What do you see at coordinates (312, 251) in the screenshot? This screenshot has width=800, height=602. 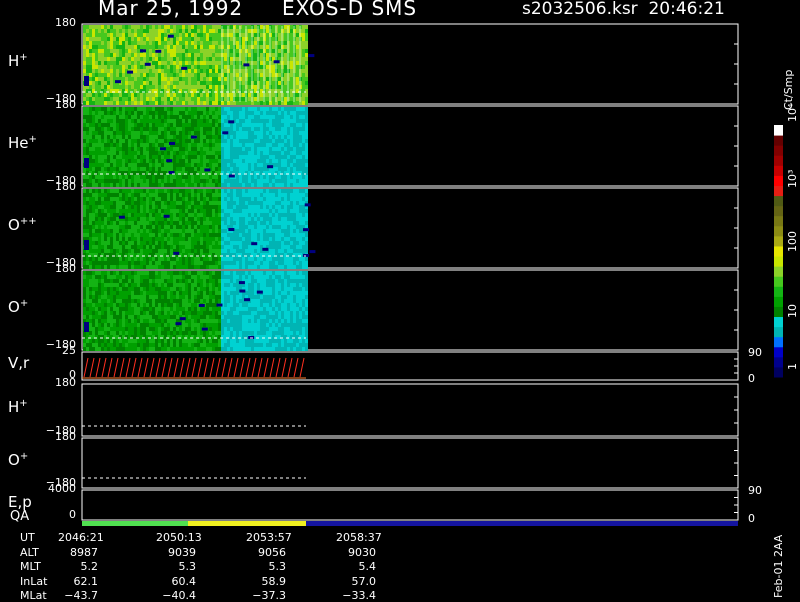 I see `dropout` at bounding box center [312, 251].